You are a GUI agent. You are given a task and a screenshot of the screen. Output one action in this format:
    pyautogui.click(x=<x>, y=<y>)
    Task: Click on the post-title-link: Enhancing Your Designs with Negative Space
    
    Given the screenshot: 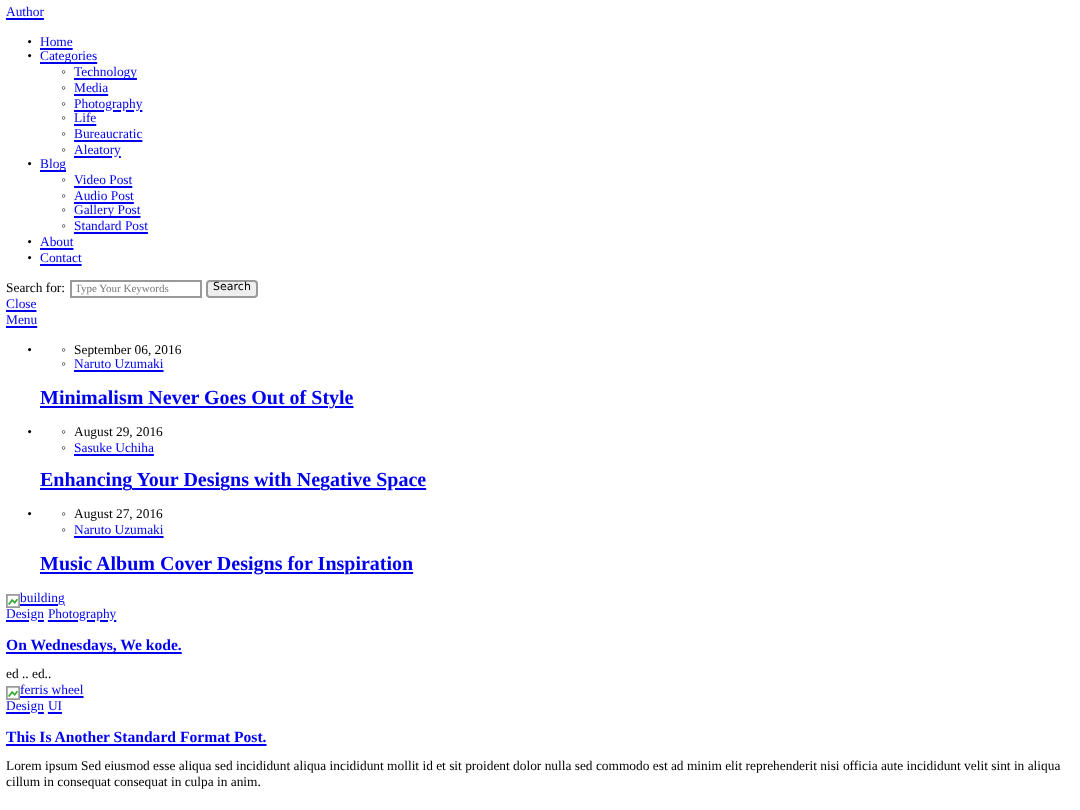 What is the action you would take?
    pyautogui.click(x=233, y=481)
    